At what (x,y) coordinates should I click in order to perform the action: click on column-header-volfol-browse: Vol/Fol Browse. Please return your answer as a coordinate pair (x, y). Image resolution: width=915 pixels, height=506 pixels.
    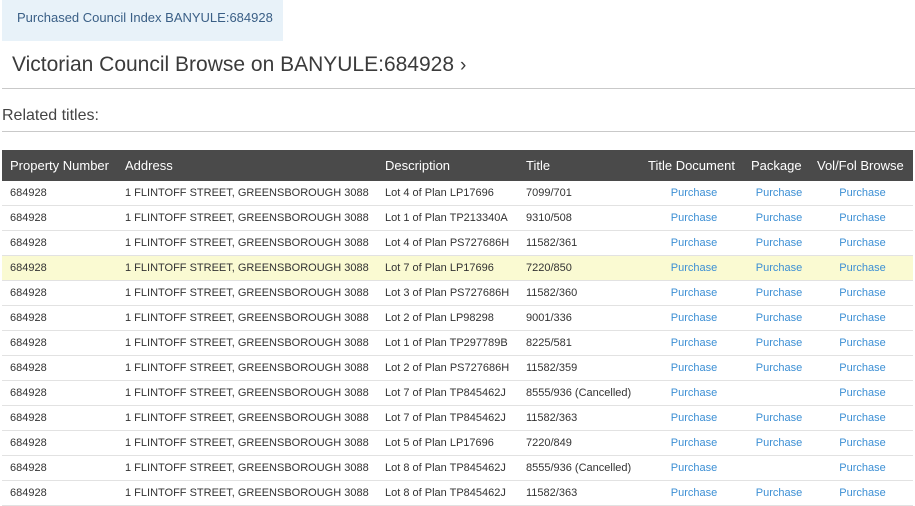
    Looking at the image, I should click on (862, 165).